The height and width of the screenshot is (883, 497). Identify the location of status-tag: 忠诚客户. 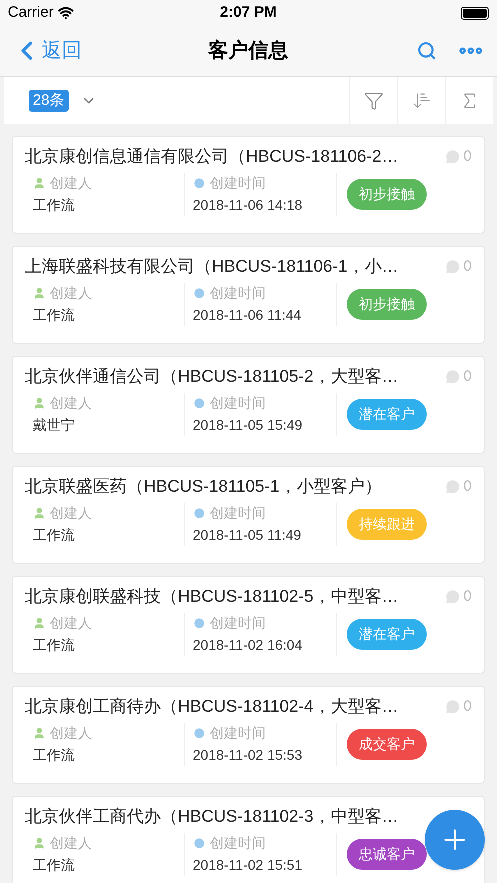
(387, 854).